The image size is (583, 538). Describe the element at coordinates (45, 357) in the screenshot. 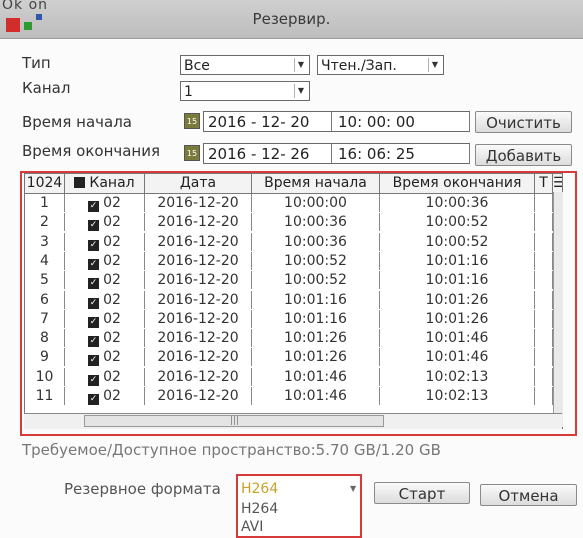

I see `cell-index: 9` at that location.